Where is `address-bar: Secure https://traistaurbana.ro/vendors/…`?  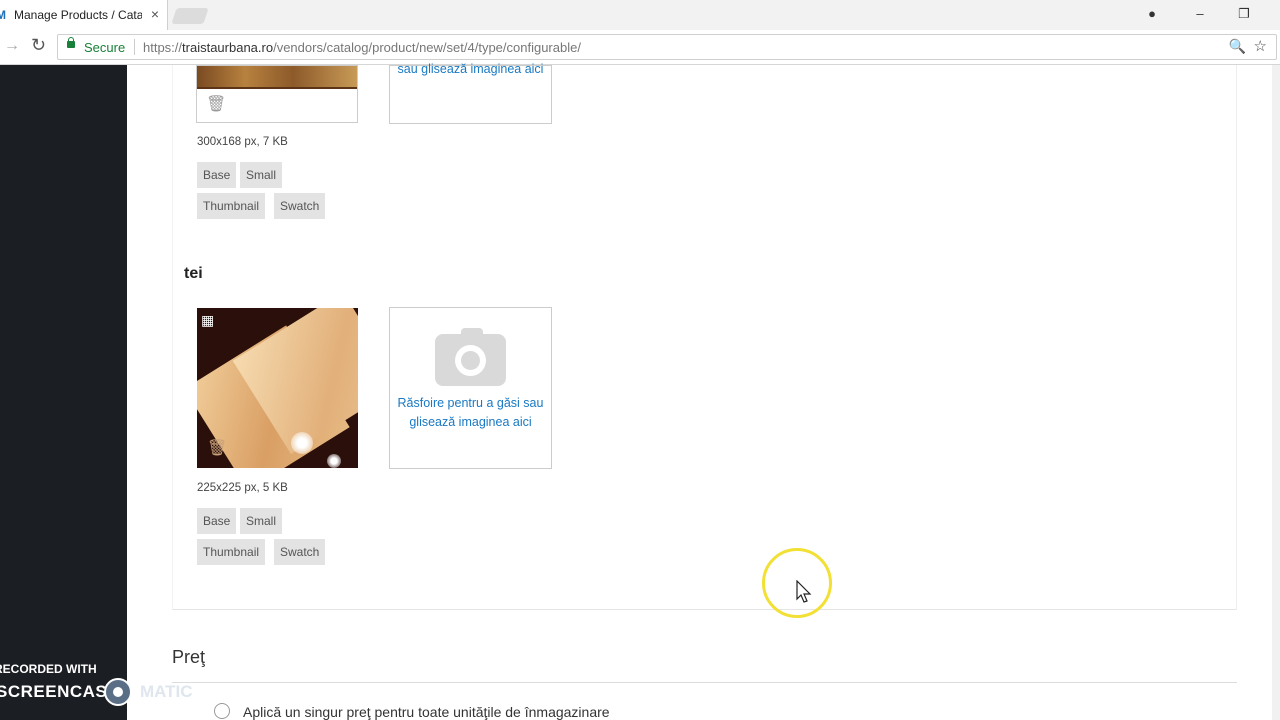
address-bar: Secure https://traistaurbana.ro/vendors/… is located at coordinates (667, 47).